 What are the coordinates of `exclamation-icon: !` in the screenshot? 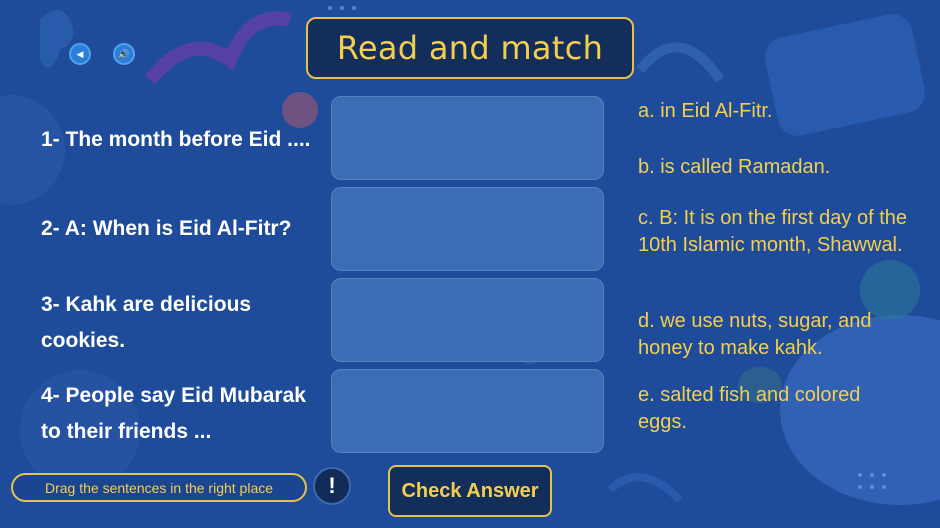 It's located at (332, 485).